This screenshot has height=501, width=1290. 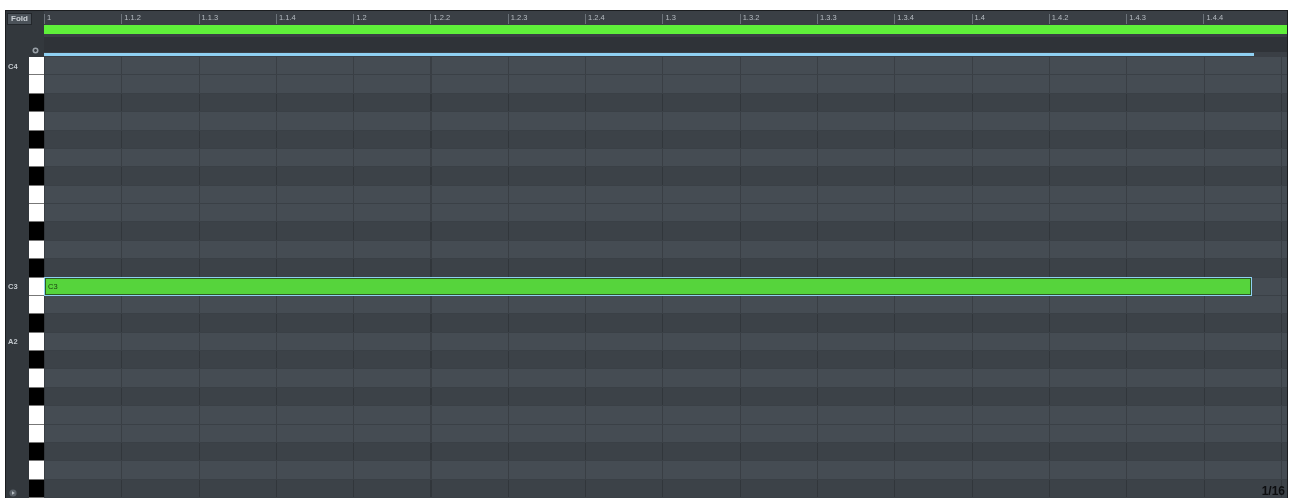 I want to click on preview-icon, so click(x=35, y=50).